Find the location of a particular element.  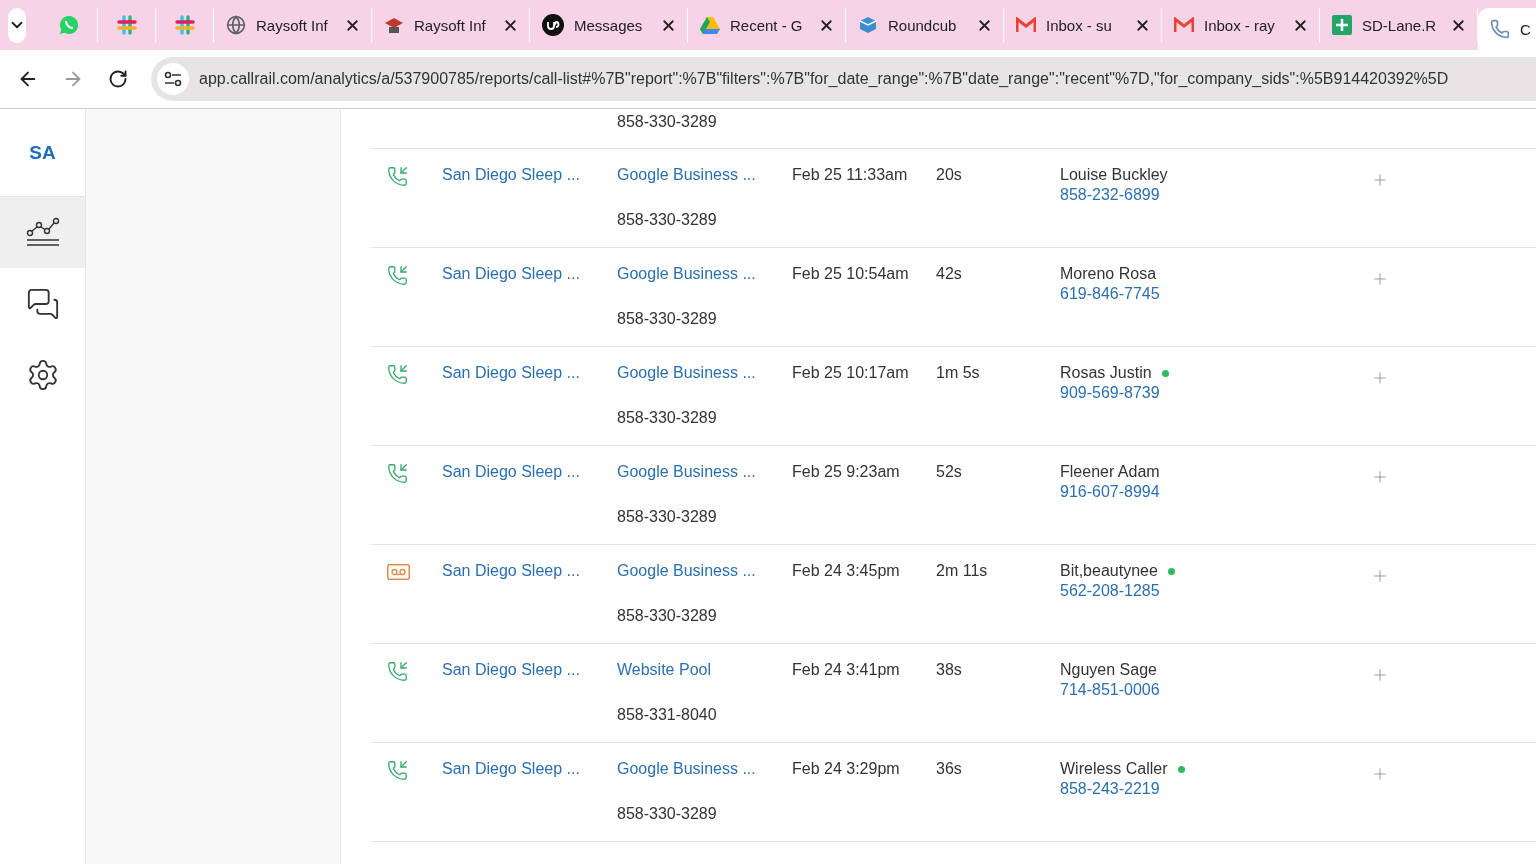

call-duration: 52s is located at coordinates (949, 472).